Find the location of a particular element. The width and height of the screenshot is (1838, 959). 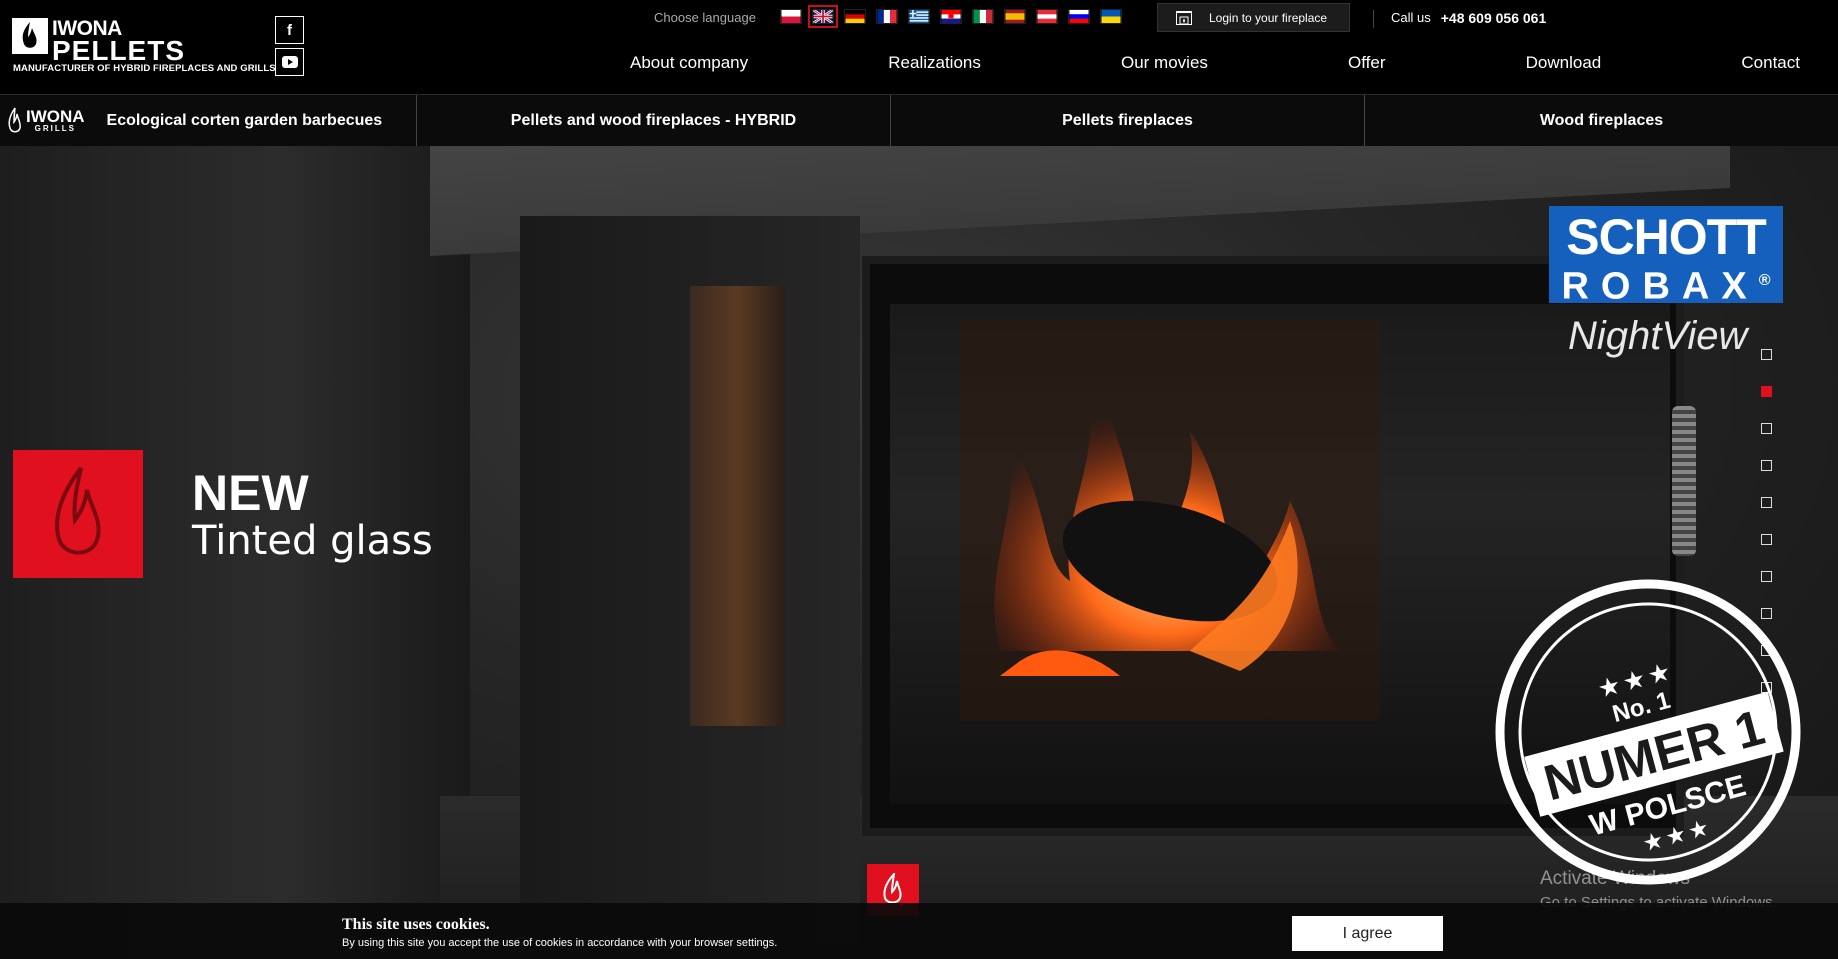

call-label: Call us is located at coordinates (1411, 17).